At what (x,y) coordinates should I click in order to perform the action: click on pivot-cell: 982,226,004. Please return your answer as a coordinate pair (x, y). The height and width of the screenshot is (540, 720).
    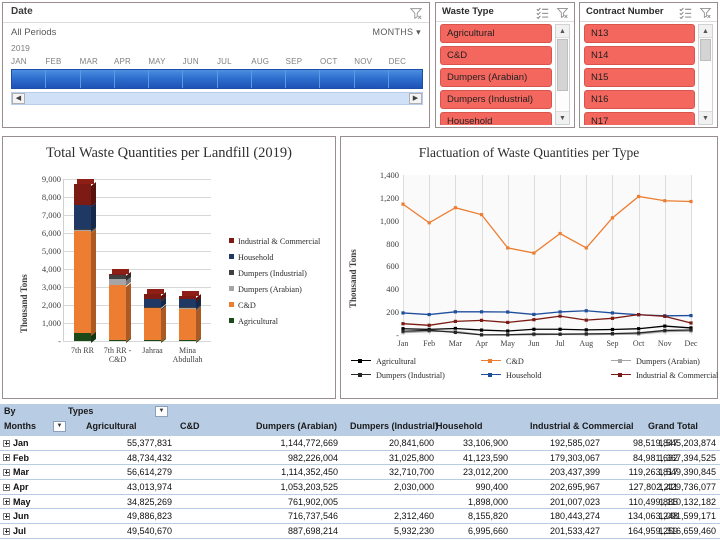
    Looking at the image, I should click on (312, 457).